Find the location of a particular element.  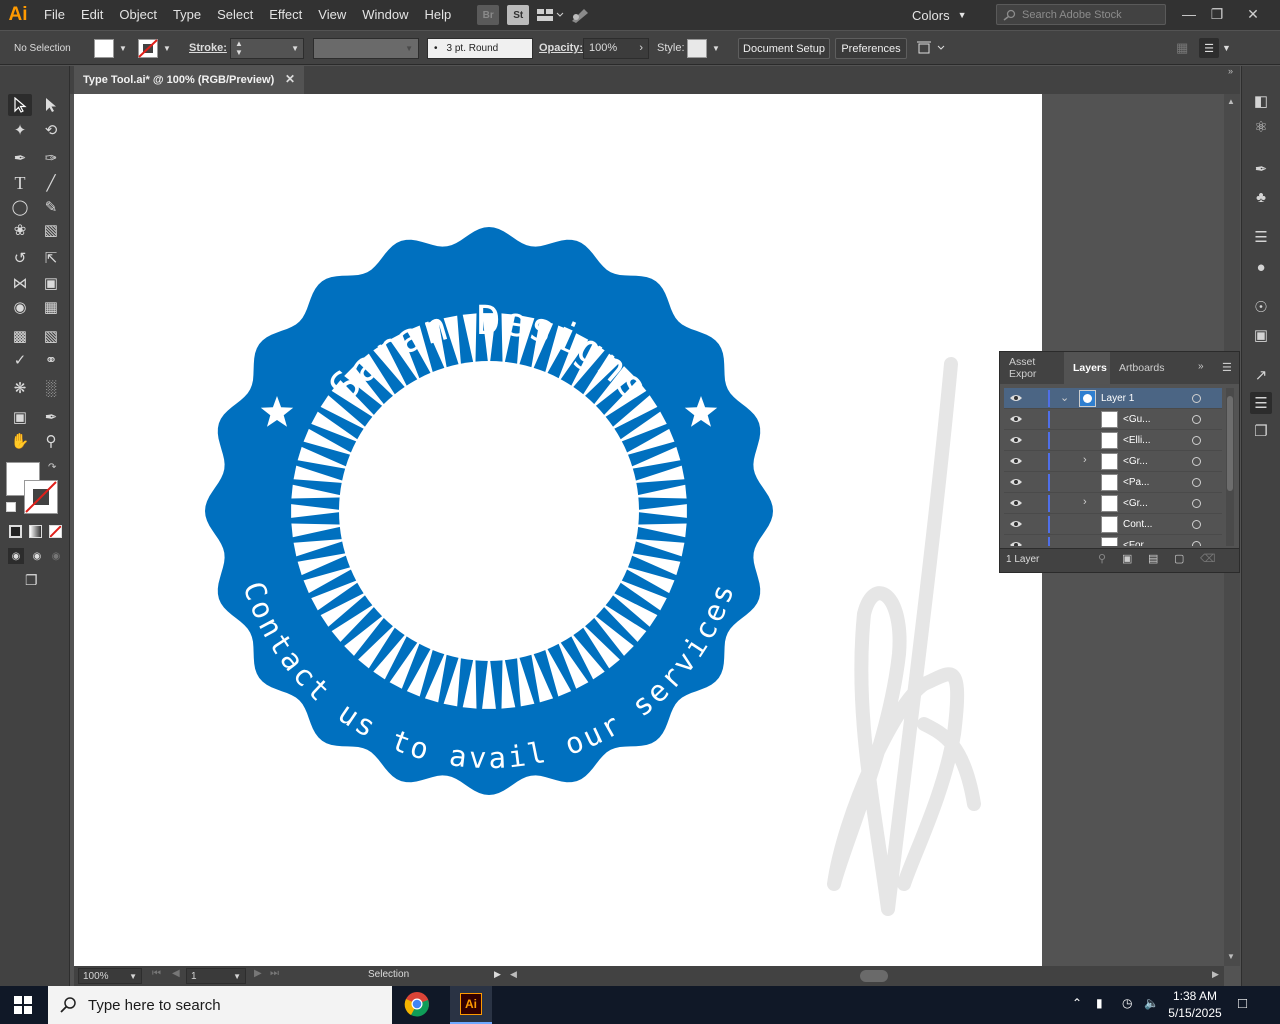

swap-colors-icon: ↷ is located at coordinates (52, 467).